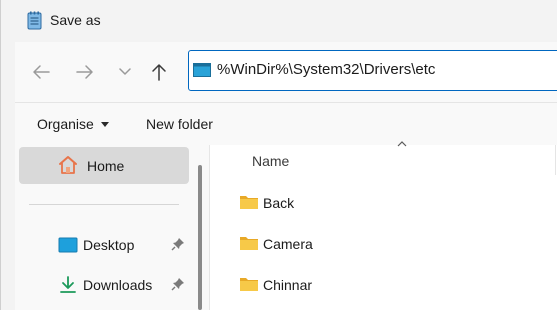 Image resolution: width=557 pixels, height=310 pixels. I want to click on chevron-down-icon, so click(125, 71).